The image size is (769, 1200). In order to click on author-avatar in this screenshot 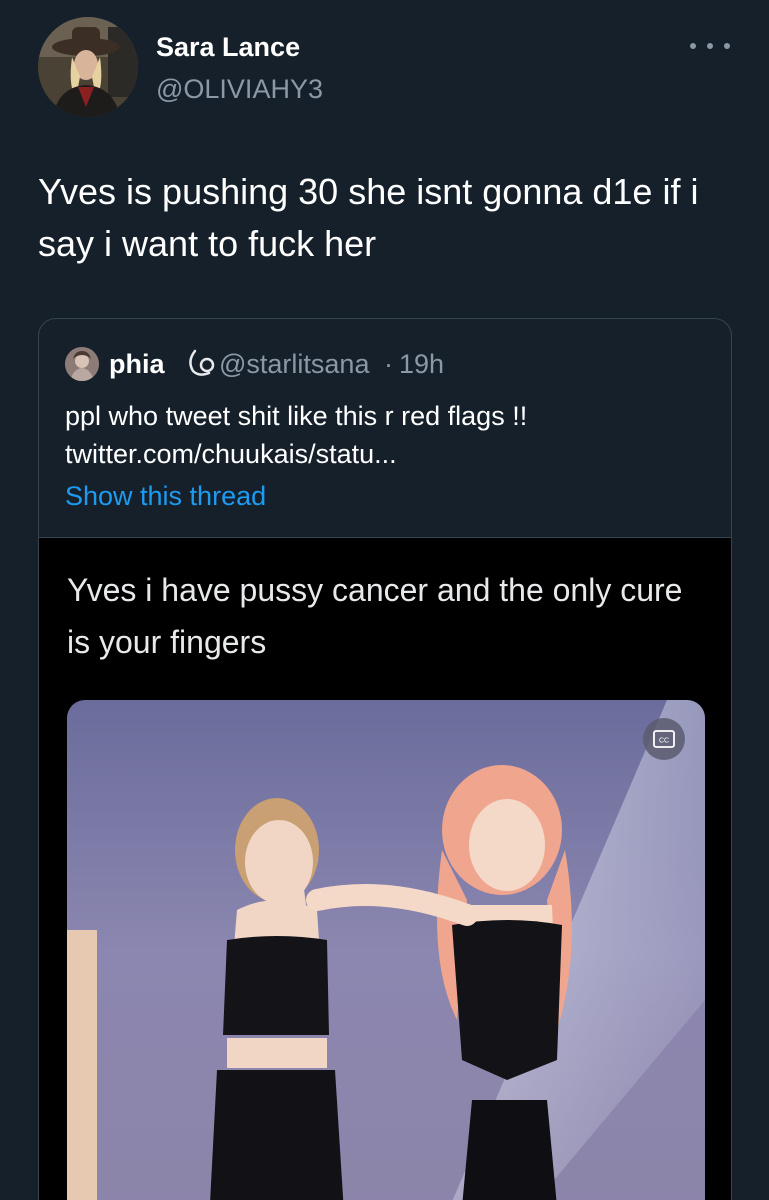, I will do `click(88, 67)`.